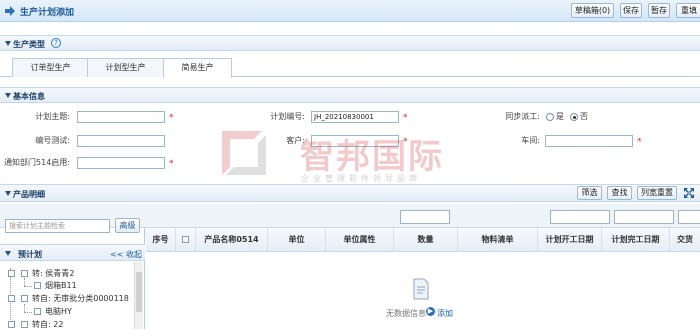  Describe the element at coordinates (570, 240) in the screenshot. I see `col-plan-start: 计划开工日期` at that location.